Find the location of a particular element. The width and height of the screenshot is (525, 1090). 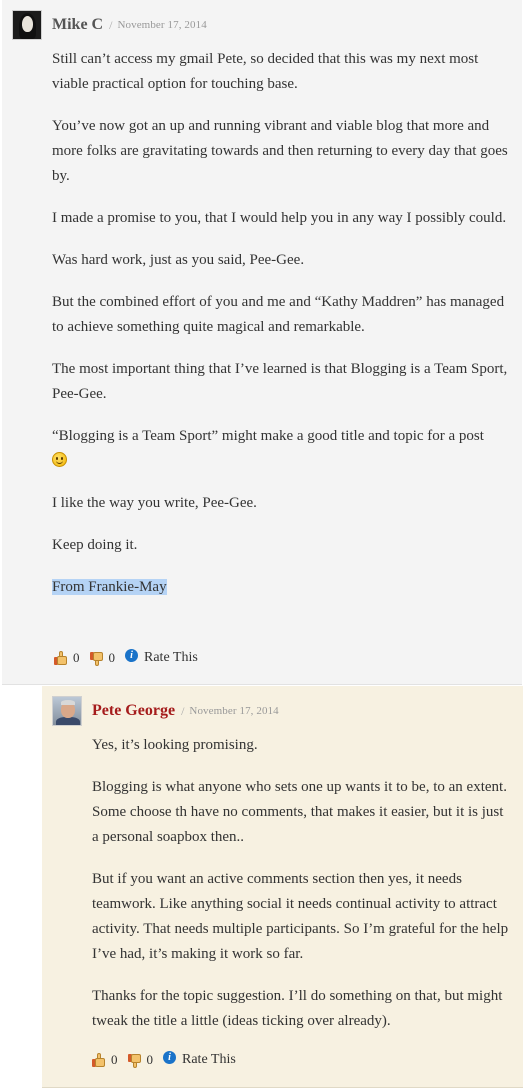

comment-paragraph: I like the way you write, Pee-Gee. is located at coordinates (154, 503).